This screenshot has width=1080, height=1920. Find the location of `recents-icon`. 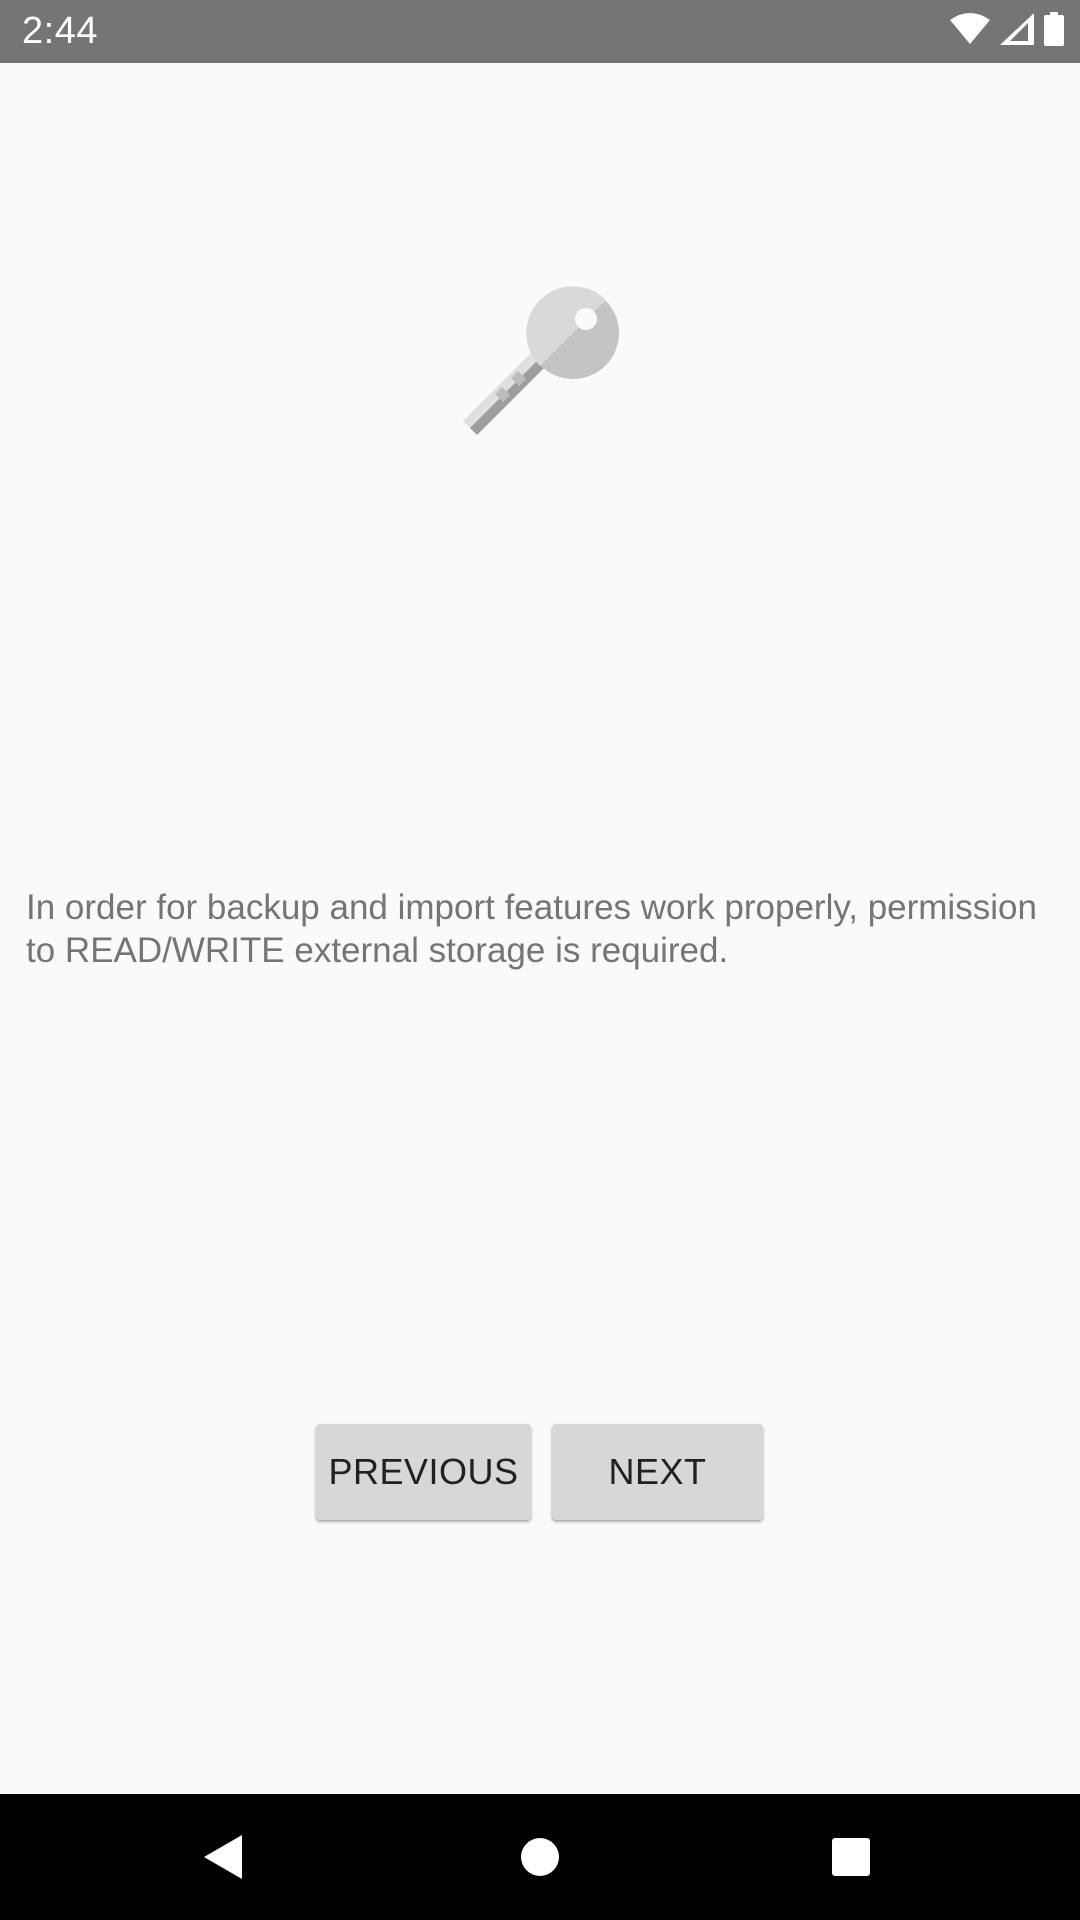

recents-icon is located at coordinates (851, 1857).